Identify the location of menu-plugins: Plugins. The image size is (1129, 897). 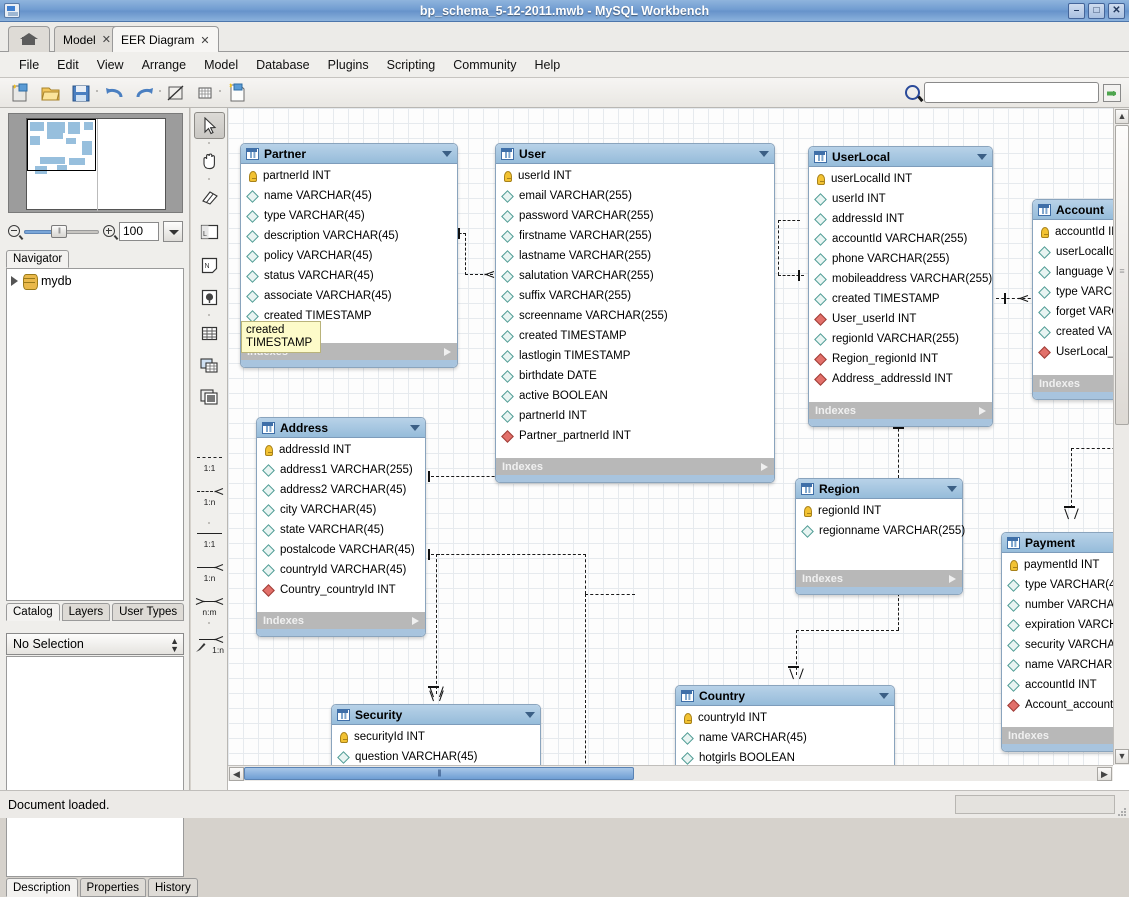
(348, 65).